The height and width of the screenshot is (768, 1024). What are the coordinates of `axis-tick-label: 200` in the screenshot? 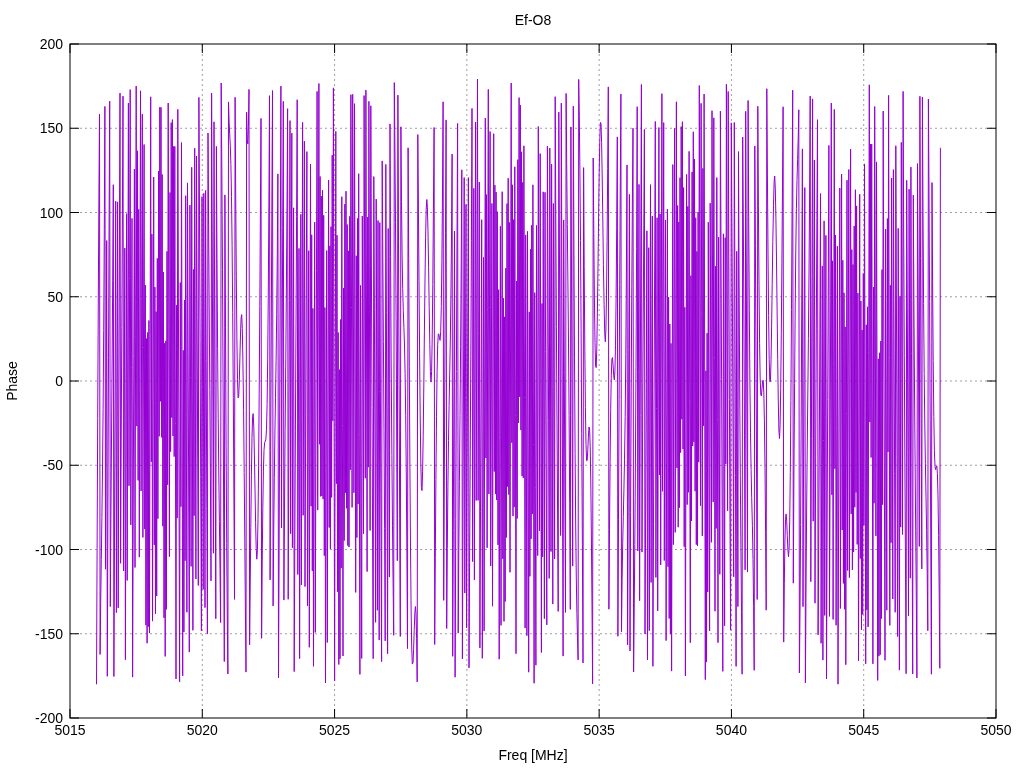 It's located at (51, 44).